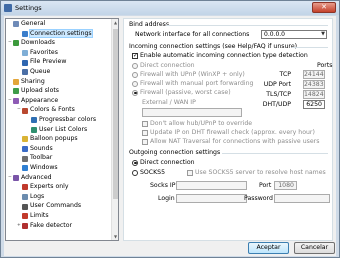  I want to click on tree-item: Favorites, so click(37, 53).